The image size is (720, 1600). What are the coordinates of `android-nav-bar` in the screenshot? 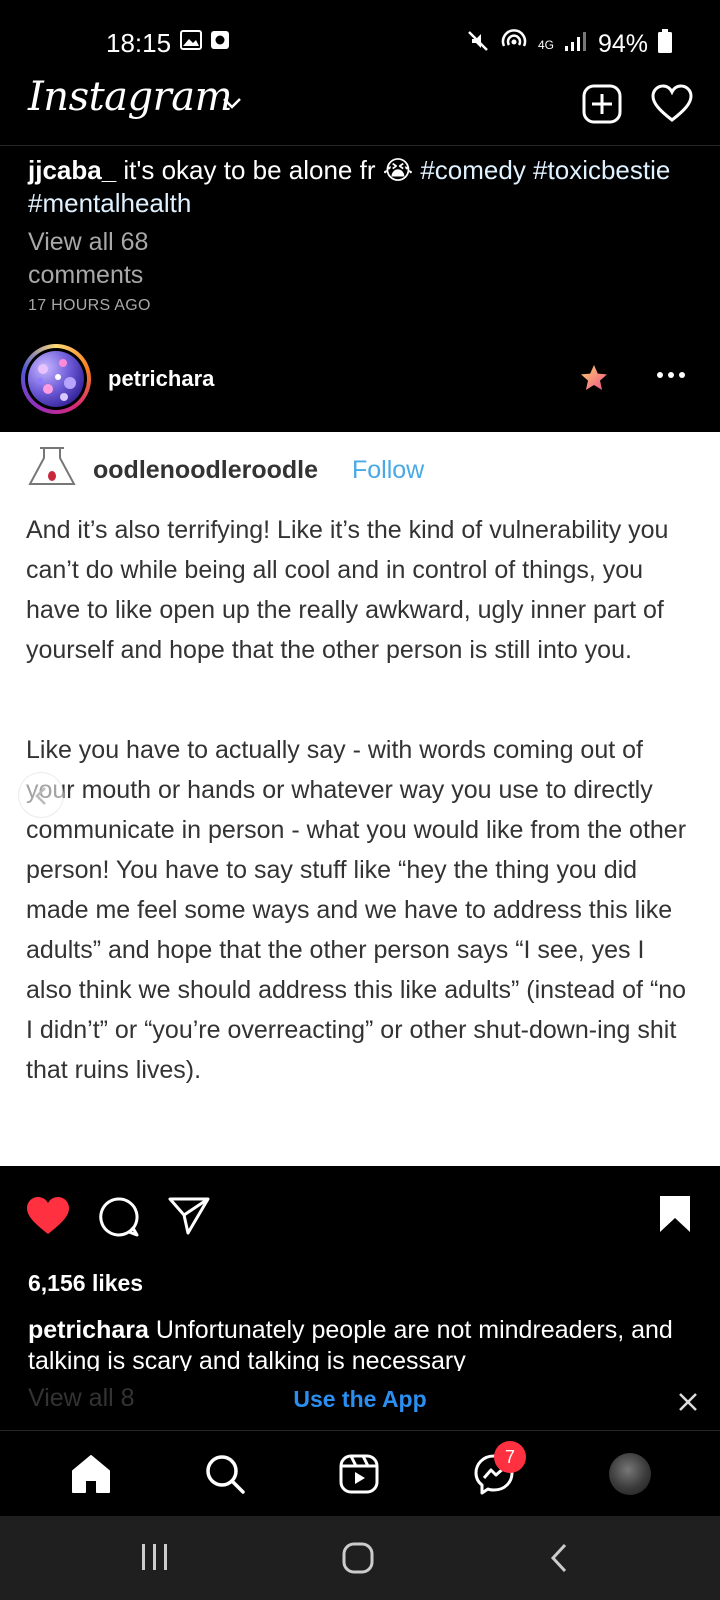 It's located at (360, 1558).